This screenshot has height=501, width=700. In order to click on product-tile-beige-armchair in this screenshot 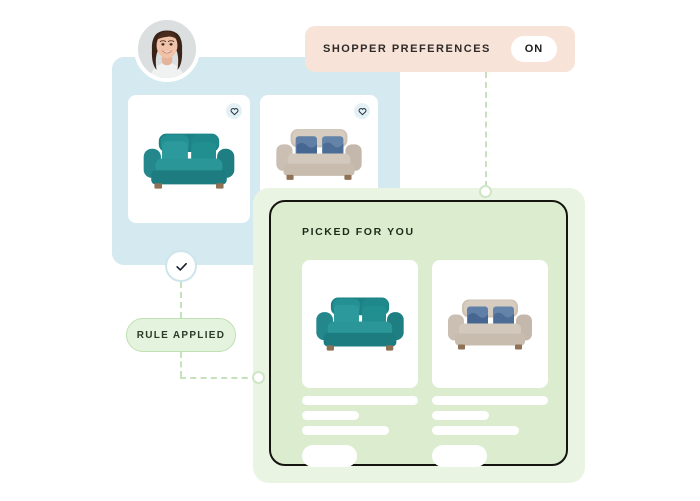, I will do `click(319, 146)`.